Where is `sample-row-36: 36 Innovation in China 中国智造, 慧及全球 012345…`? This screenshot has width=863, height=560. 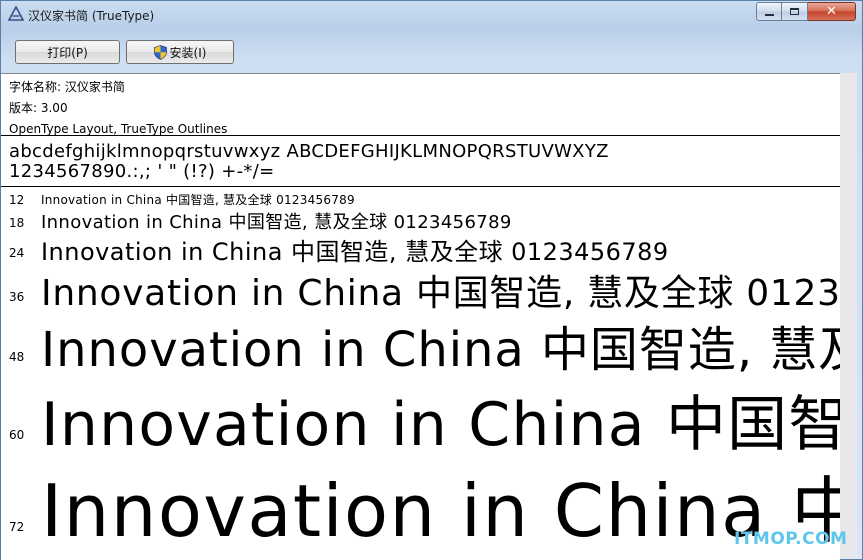 sample-row-36: 36 Innovation in China 中国智造, 慧及全球 012345… is located at coordinates (420, 289).